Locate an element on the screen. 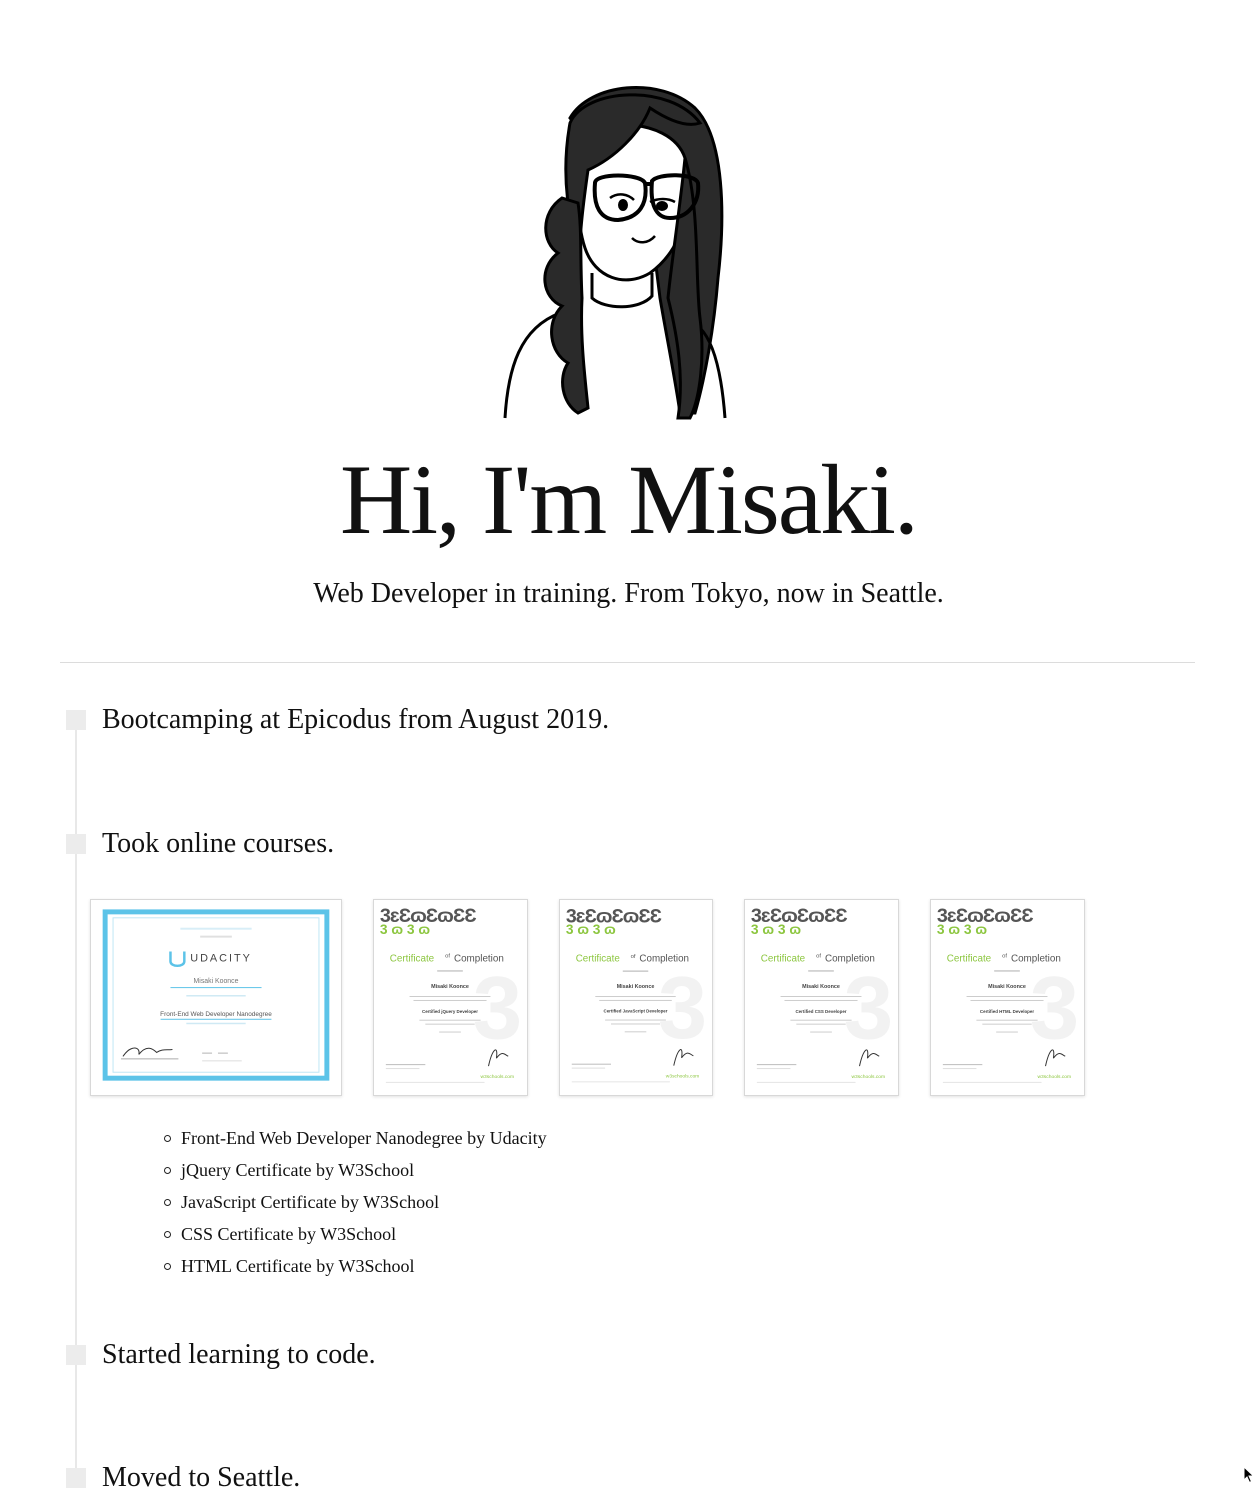  timeline-heading-learning: Started learning to code. is located at coordinates (239, 1354).